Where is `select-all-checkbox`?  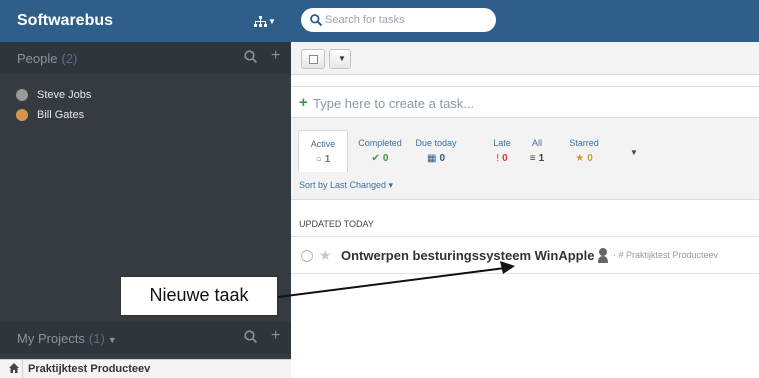
select-all-checkbox is located at coordinates (313, 59).